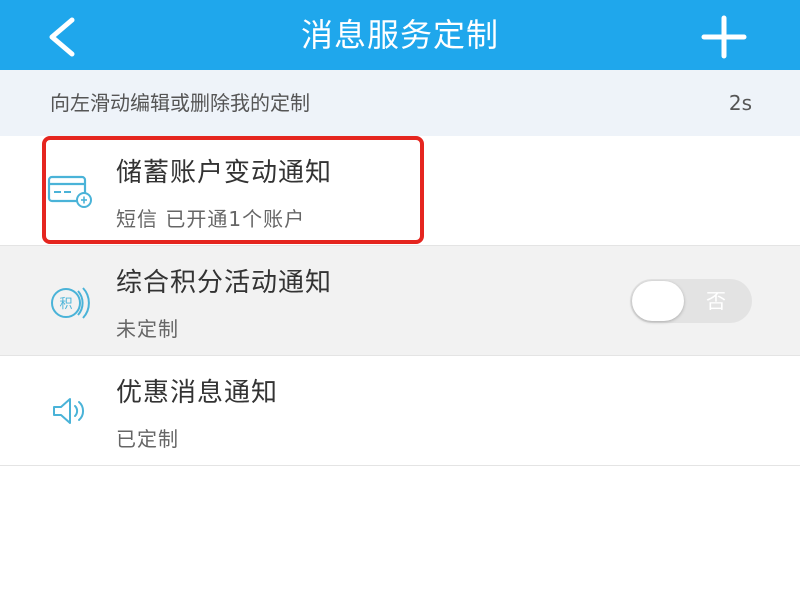 The image size is (800, 600). What do you see at coordinates (197, 393) in the screenshot?
I see `list-item-title: 优惠消息通知` at bounding box center [197, 393].